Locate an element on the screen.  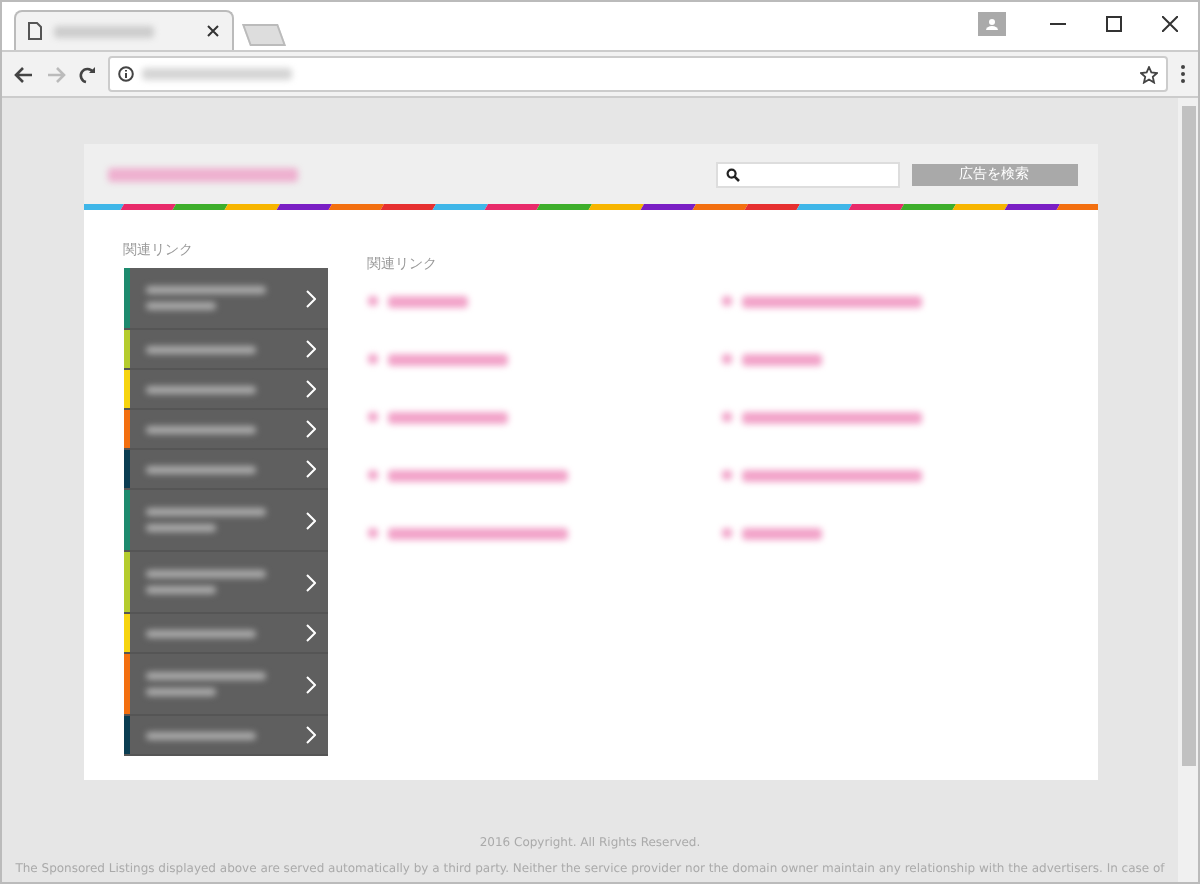
forward-icon is located at coordinates (56, 74).